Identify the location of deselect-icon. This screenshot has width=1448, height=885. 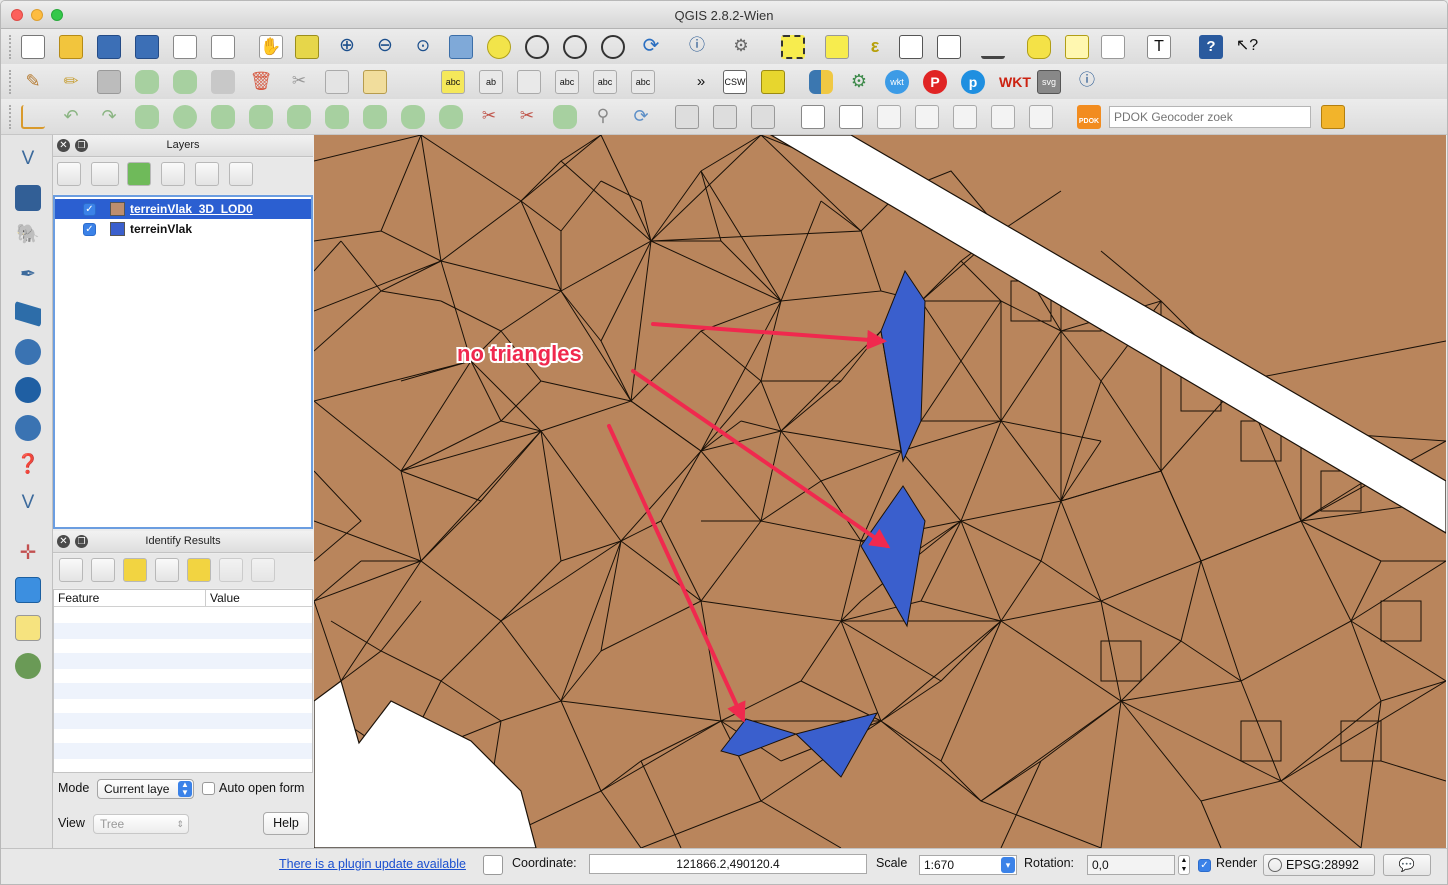
(837, 47).